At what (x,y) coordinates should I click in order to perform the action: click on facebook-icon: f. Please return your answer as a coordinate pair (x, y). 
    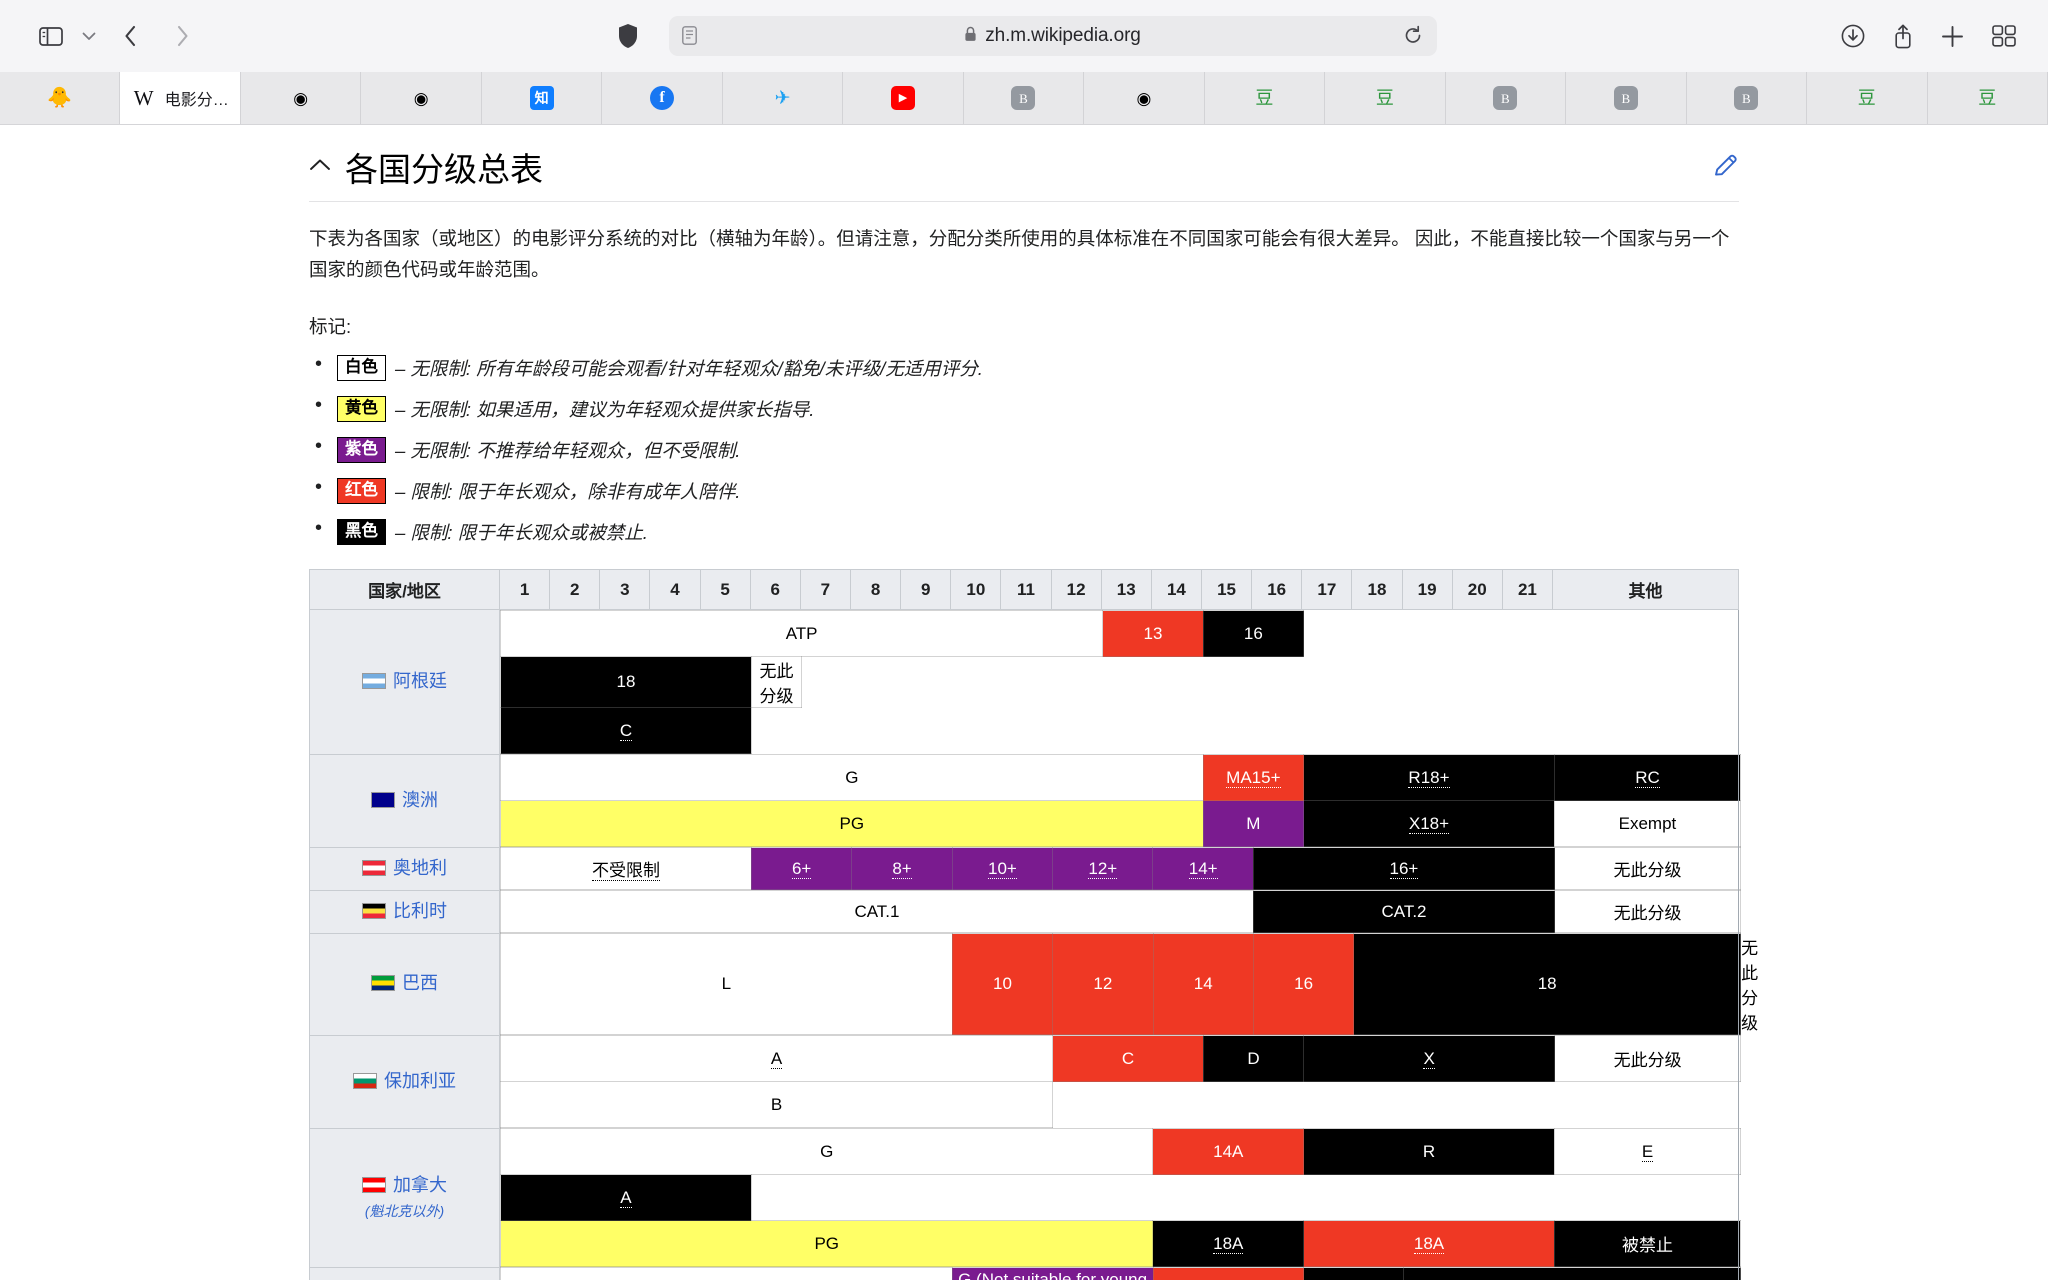
    Looking at the image, I should click on (662, 98).